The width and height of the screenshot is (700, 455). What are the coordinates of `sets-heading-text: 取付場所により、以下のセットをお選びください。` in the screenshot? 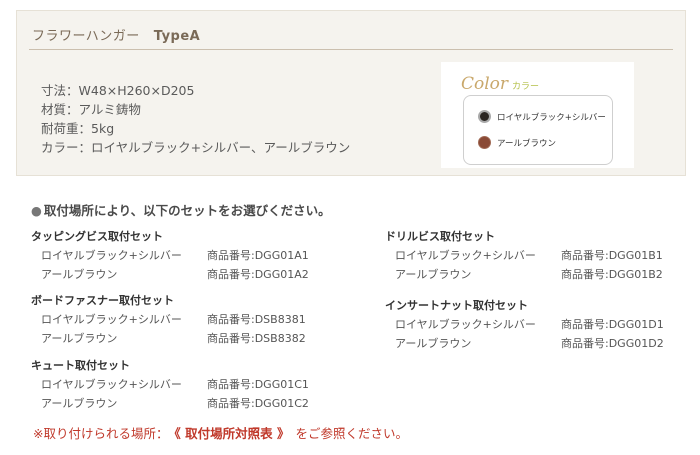 It's located at (187, 210).